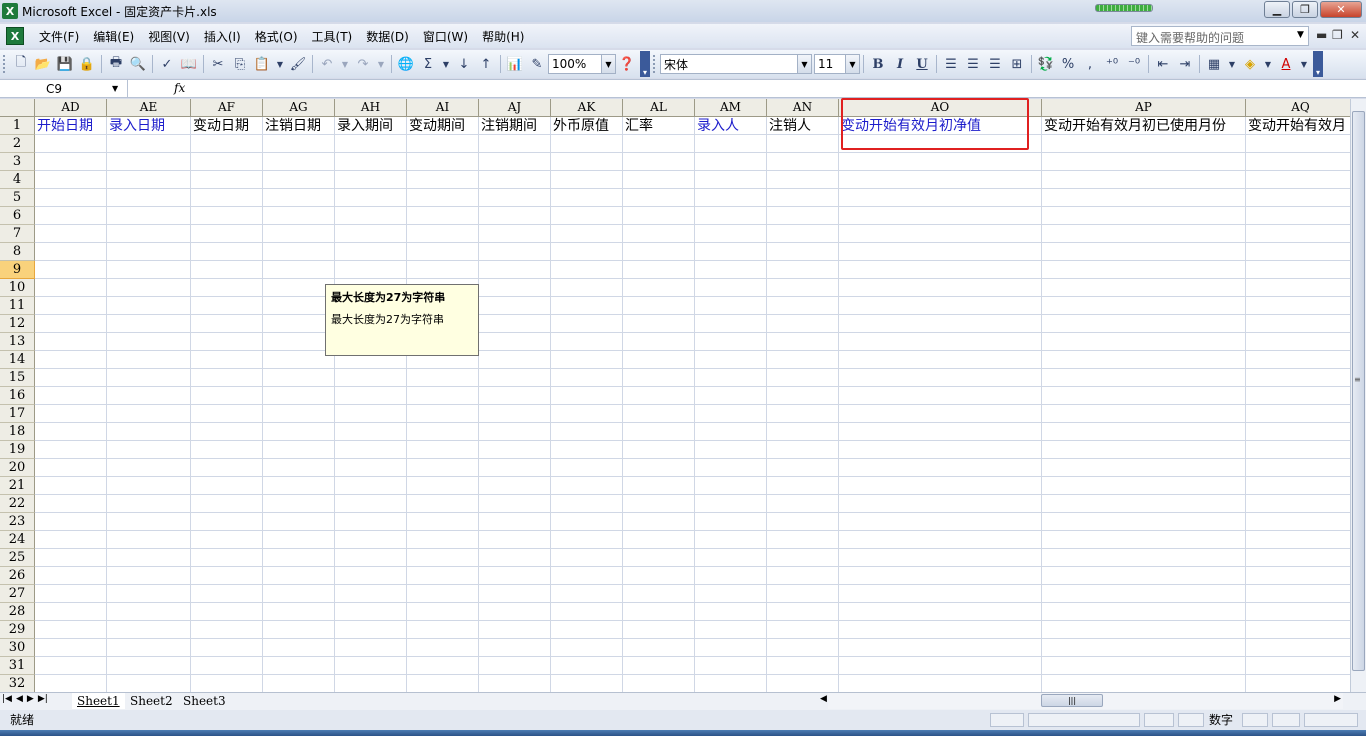  Describe the element at coordinates (167, 64) in the screenshot. I see `spelling-icon: ✓` at that location.